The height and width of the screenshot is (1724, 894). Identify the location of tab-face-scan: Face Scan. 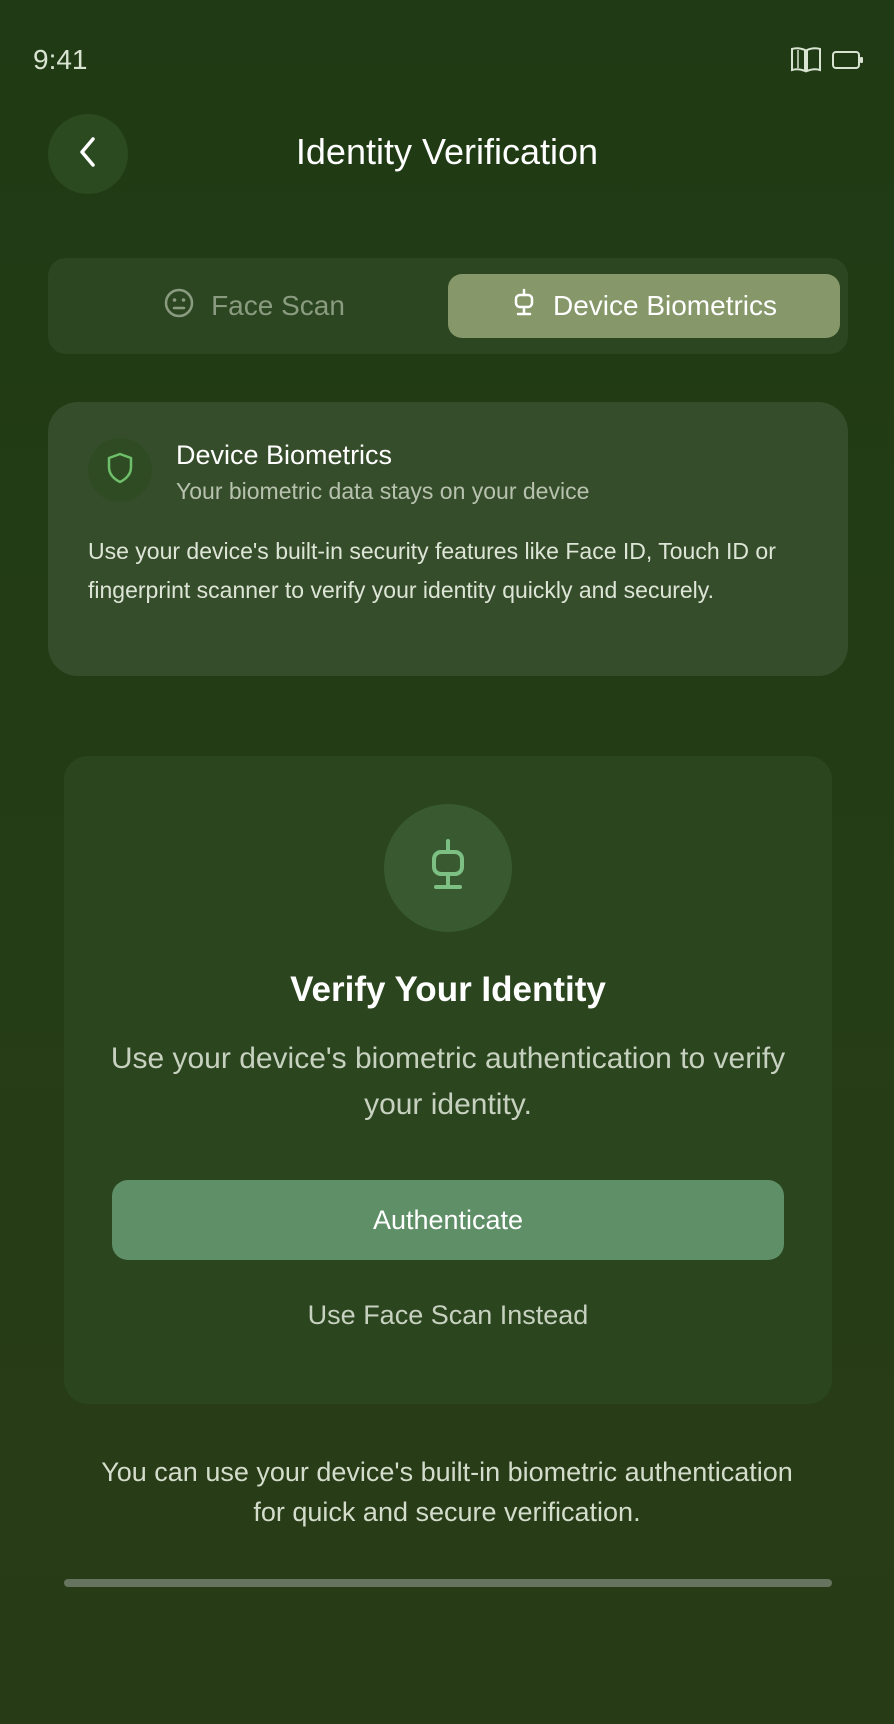
(254, 306).